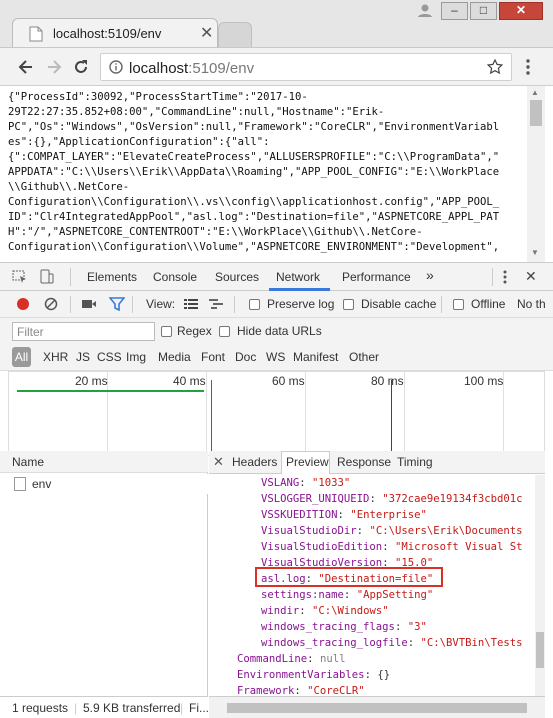  What do you see at coordinates (395, 595) in the screenshot?
I see `preview-value: "AppSetting"` at bounding box center [395, 595].